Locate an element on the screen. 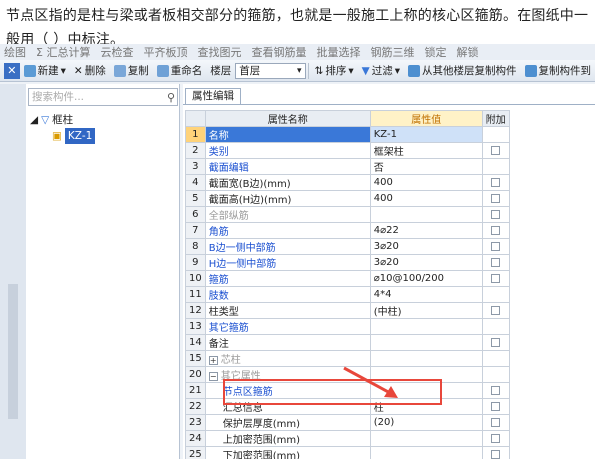  table-row: 7 角筋 4⌀22 is located at coordinates (347, 230).